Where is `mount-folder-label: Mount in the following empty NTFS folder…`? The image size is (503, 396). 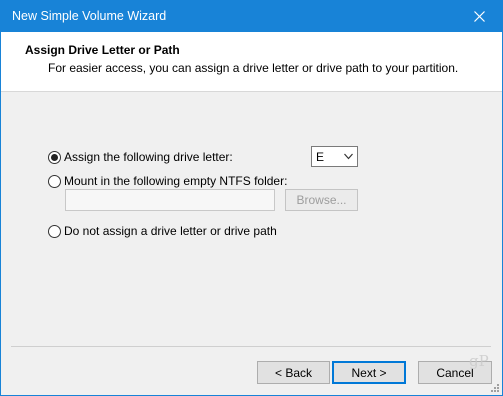 mount-folder-label: Mount in the following empty NTFS folder… is located at coordinates (175, 181).